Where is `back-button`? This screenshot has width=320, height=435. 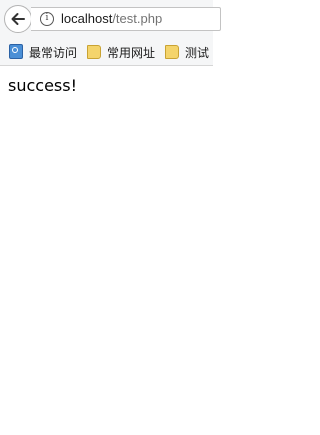 back-button is located at coordinates (18, 19).